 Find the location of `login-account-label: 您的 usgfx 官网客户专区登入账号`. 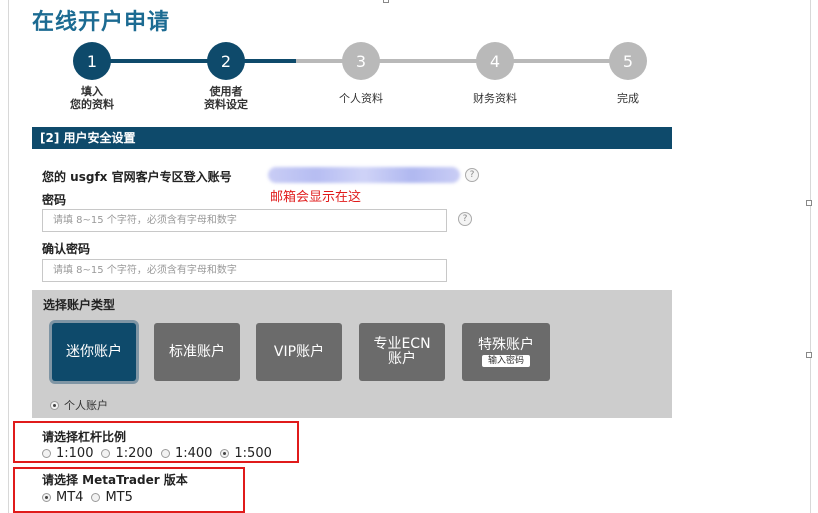

login-account-label: 您的 usgfx 官网客户专区登入账号 is located at coordinates (137, 177).